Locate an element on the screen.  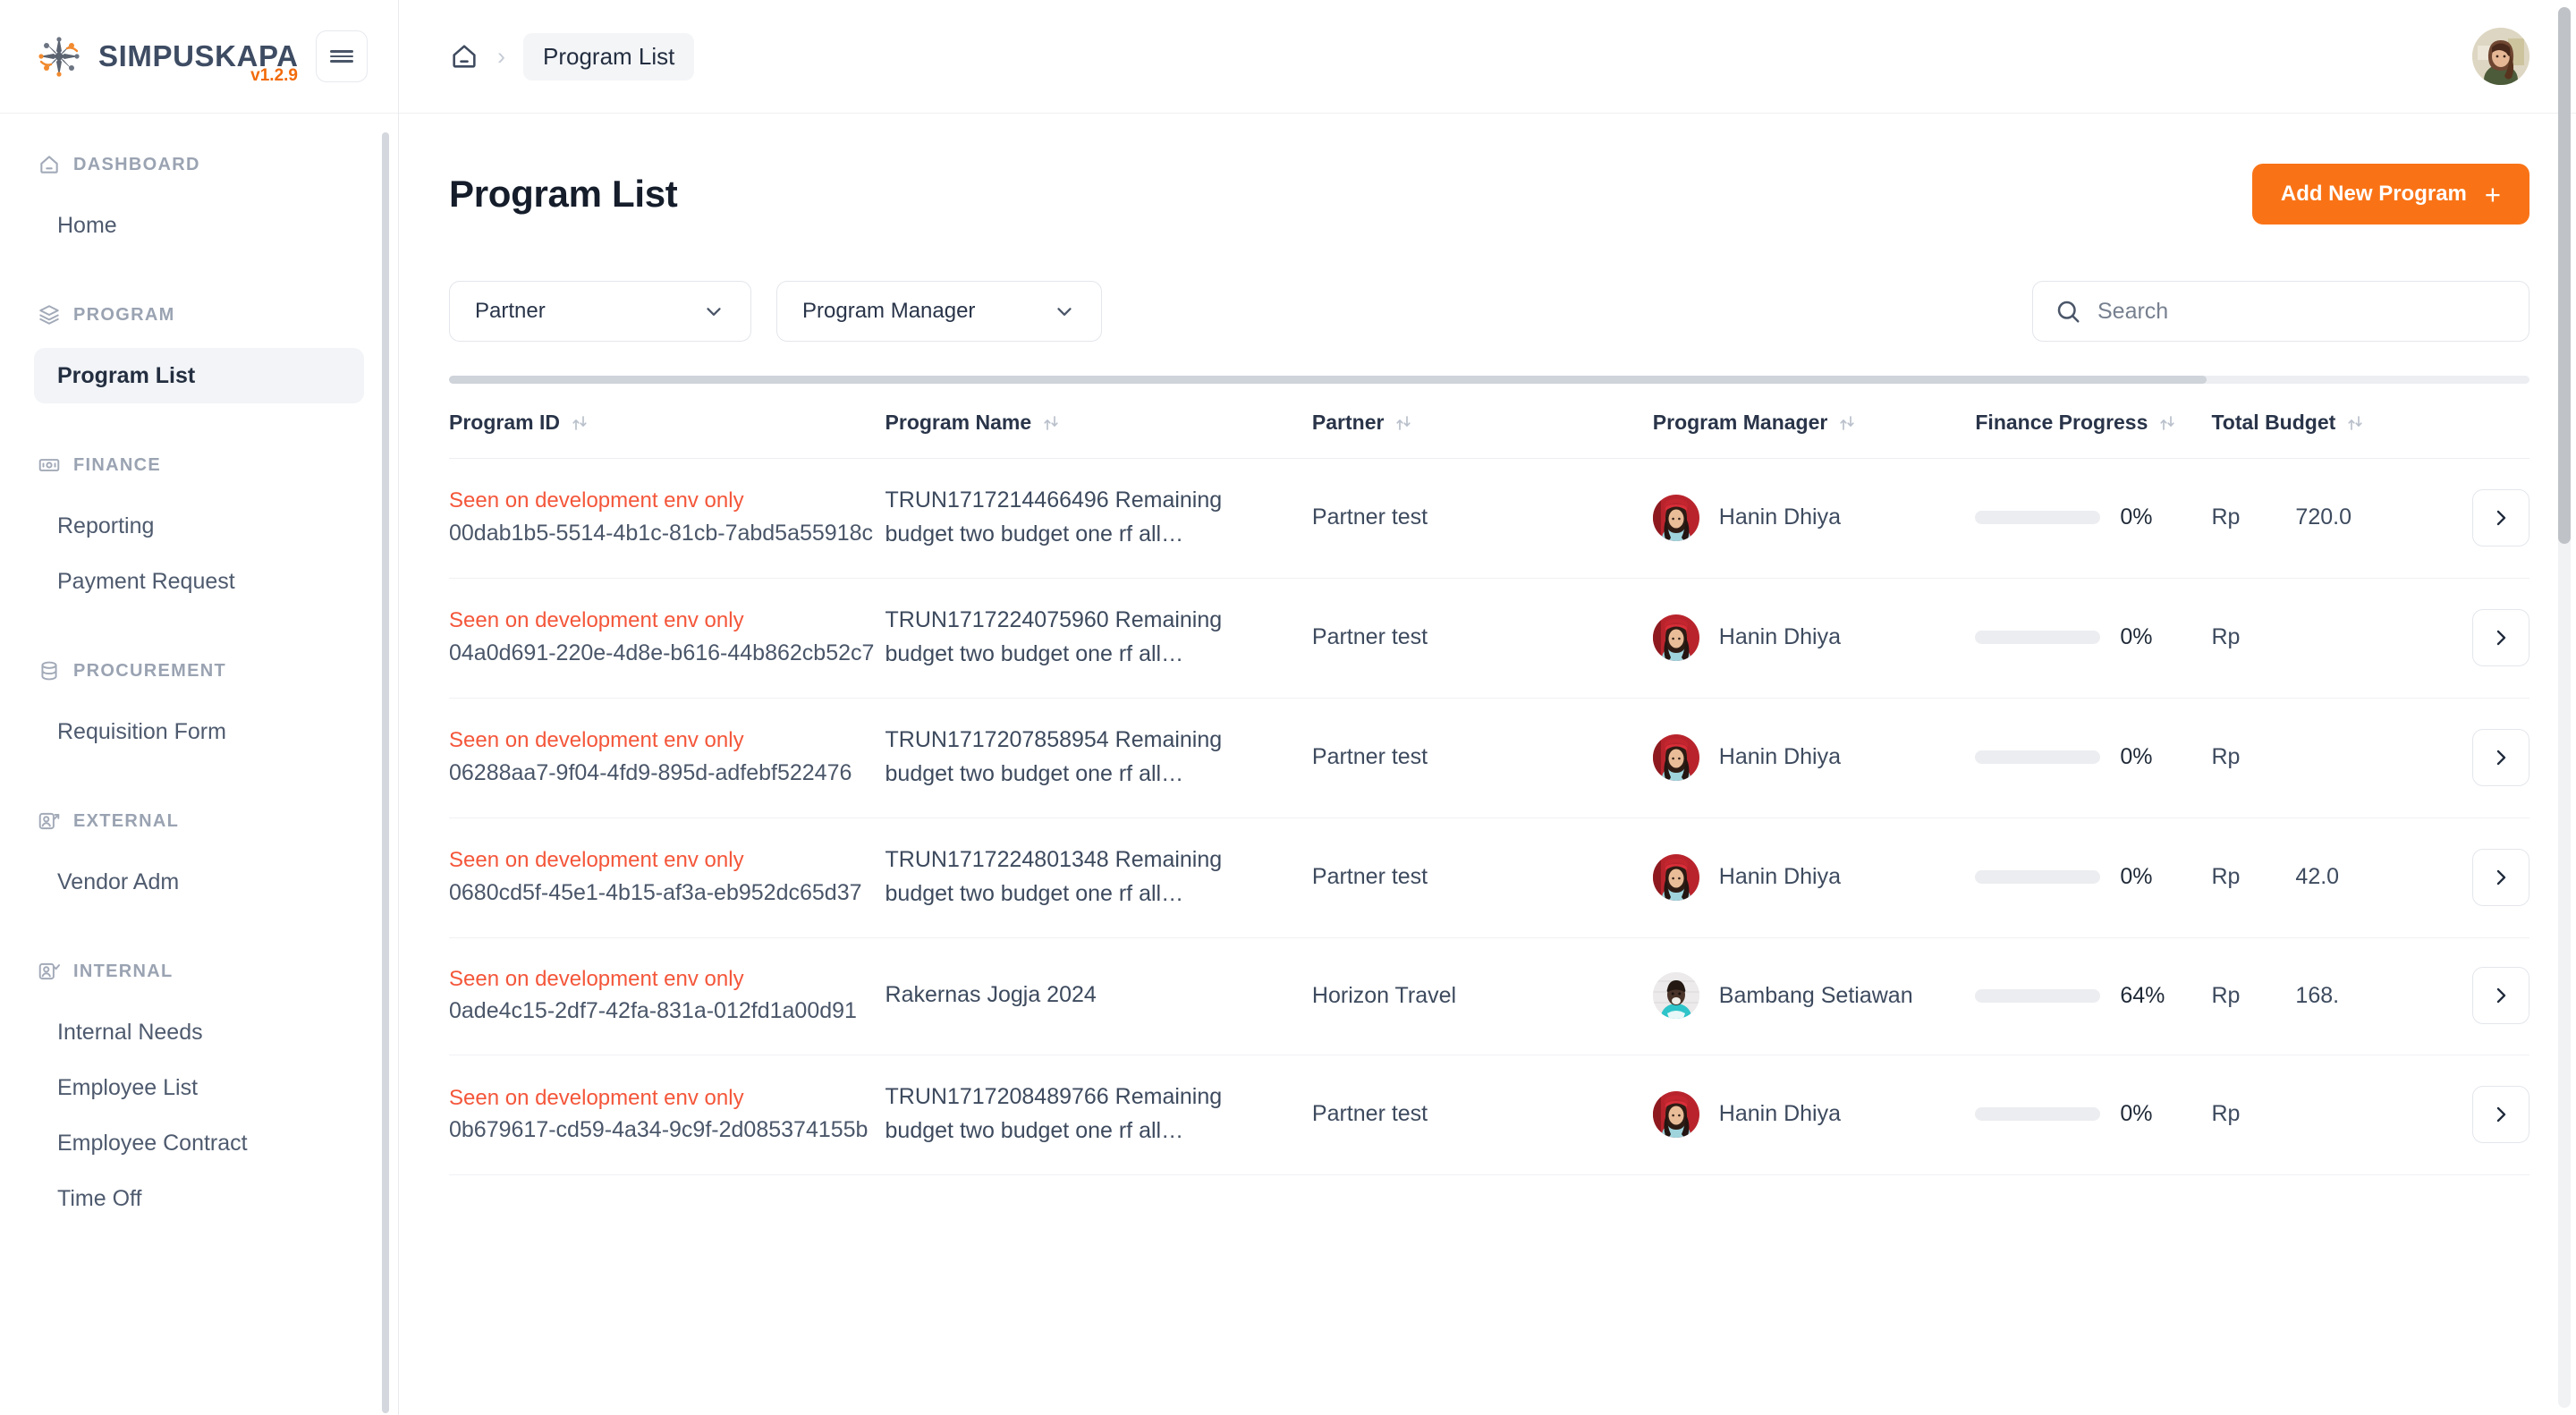
column-header-program-name: Program Name is located at coordinates (1098, 429).